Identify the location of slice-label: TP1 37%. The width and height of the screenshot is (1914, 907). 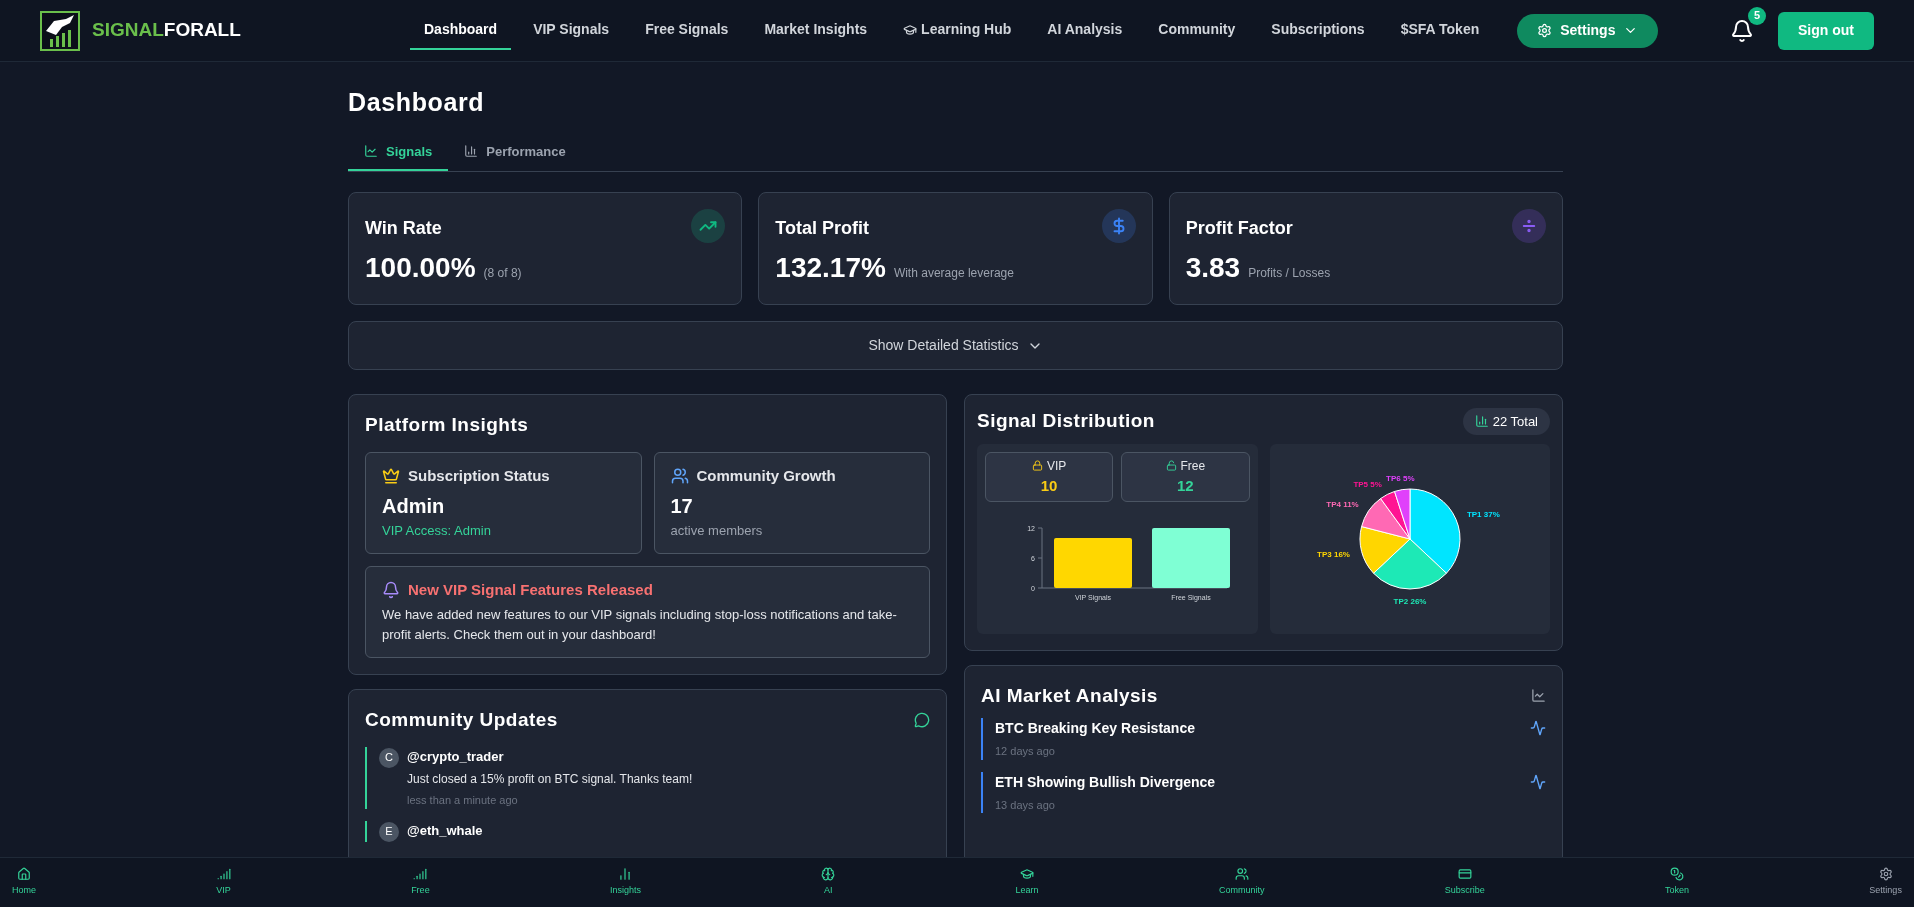
(1483, 514).